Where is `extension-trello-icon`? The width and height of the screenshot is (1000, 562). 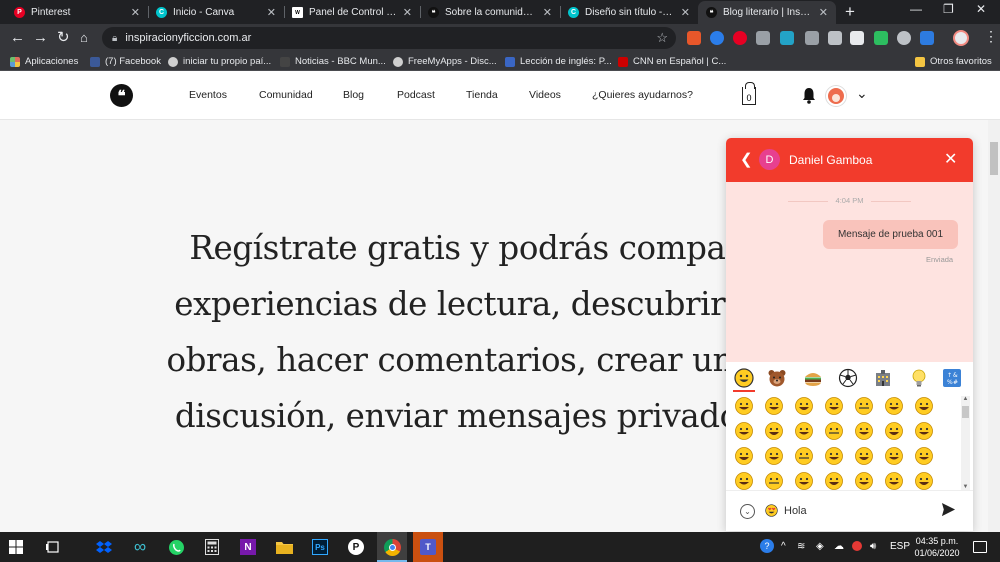
extension-trello-icon is located at coordinates (927, 38).